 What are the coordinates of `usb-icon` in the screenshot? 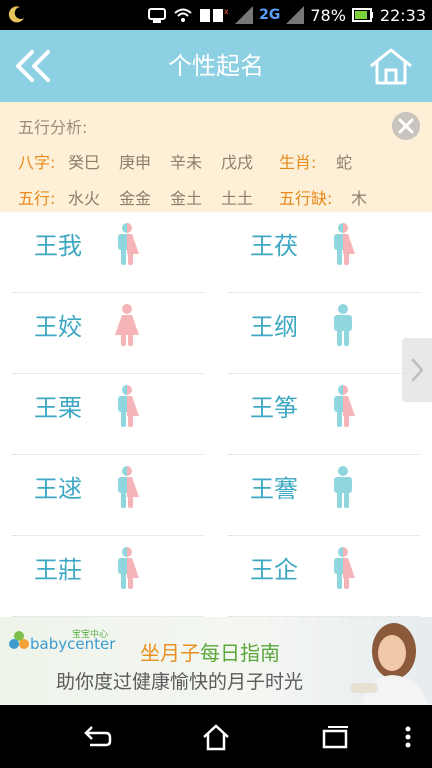 It's located at (157, 15).